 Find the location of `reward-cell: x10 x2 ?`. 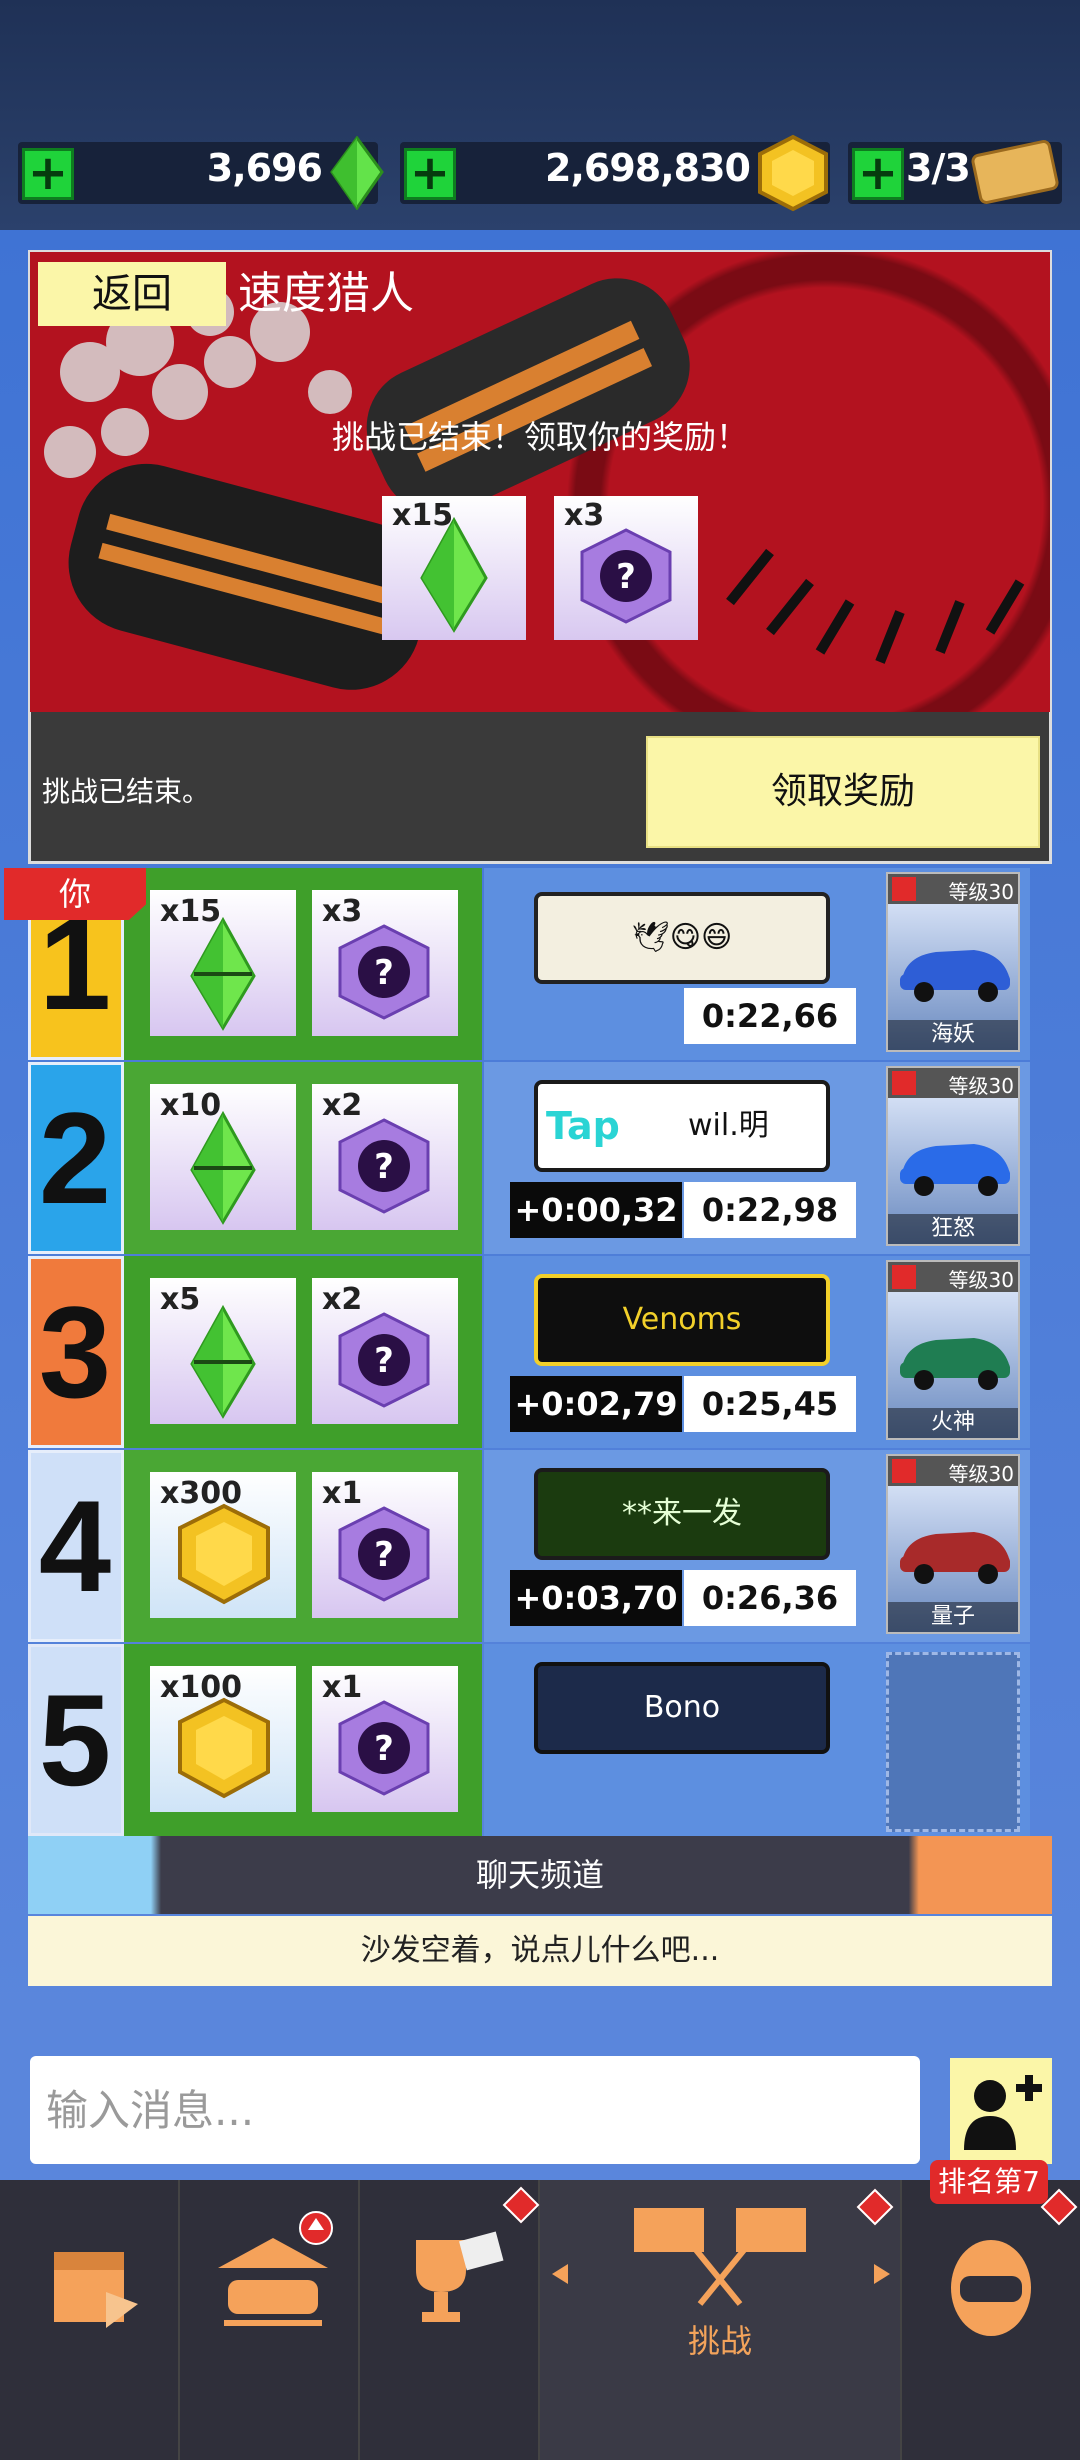

reward-cell: x10 x2 ? is located at coordinates (303, 1158).